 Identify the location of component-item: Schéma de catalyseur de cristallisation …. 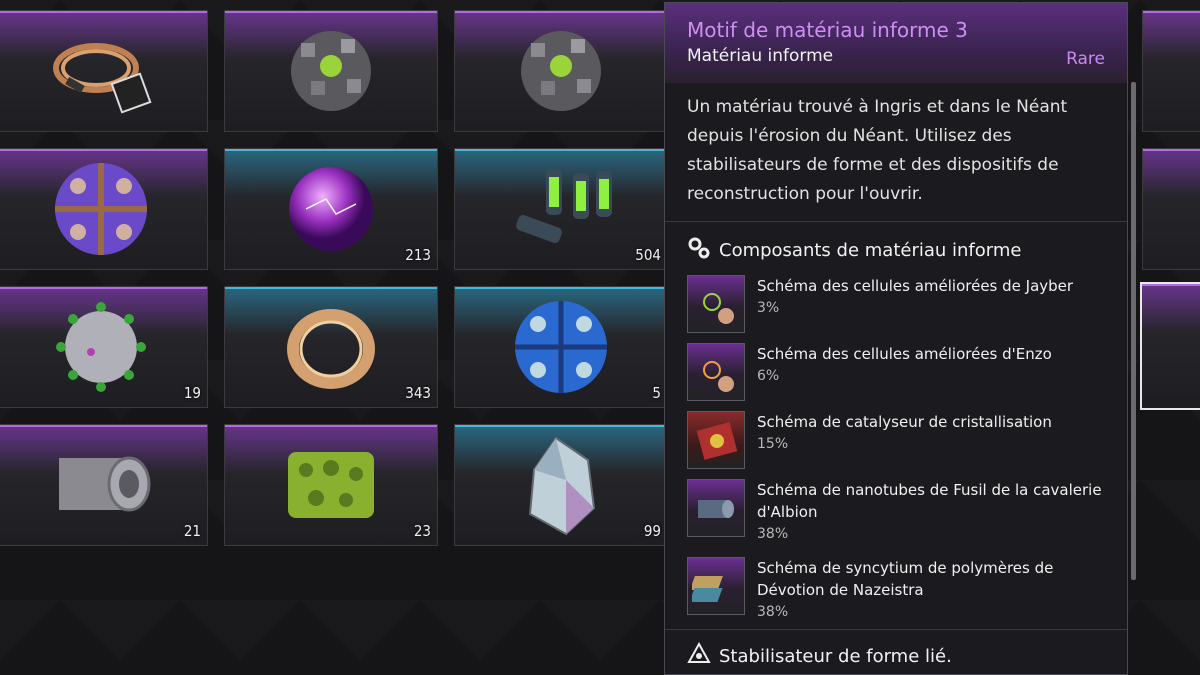
(896, 441).